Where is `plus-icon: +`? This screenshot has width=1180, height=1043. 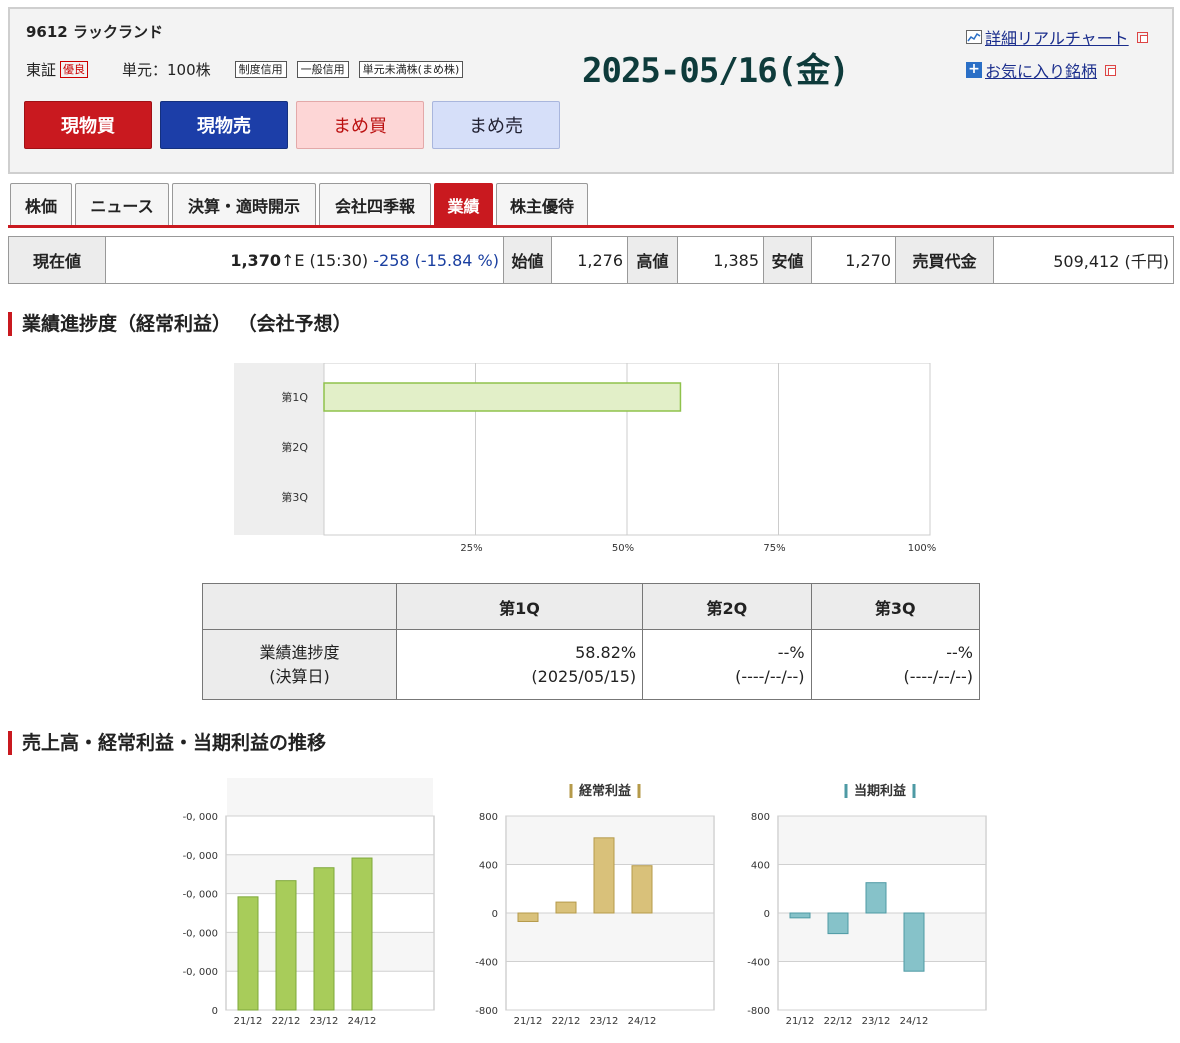 plus-icon: + is located at coordinates (974, 70).